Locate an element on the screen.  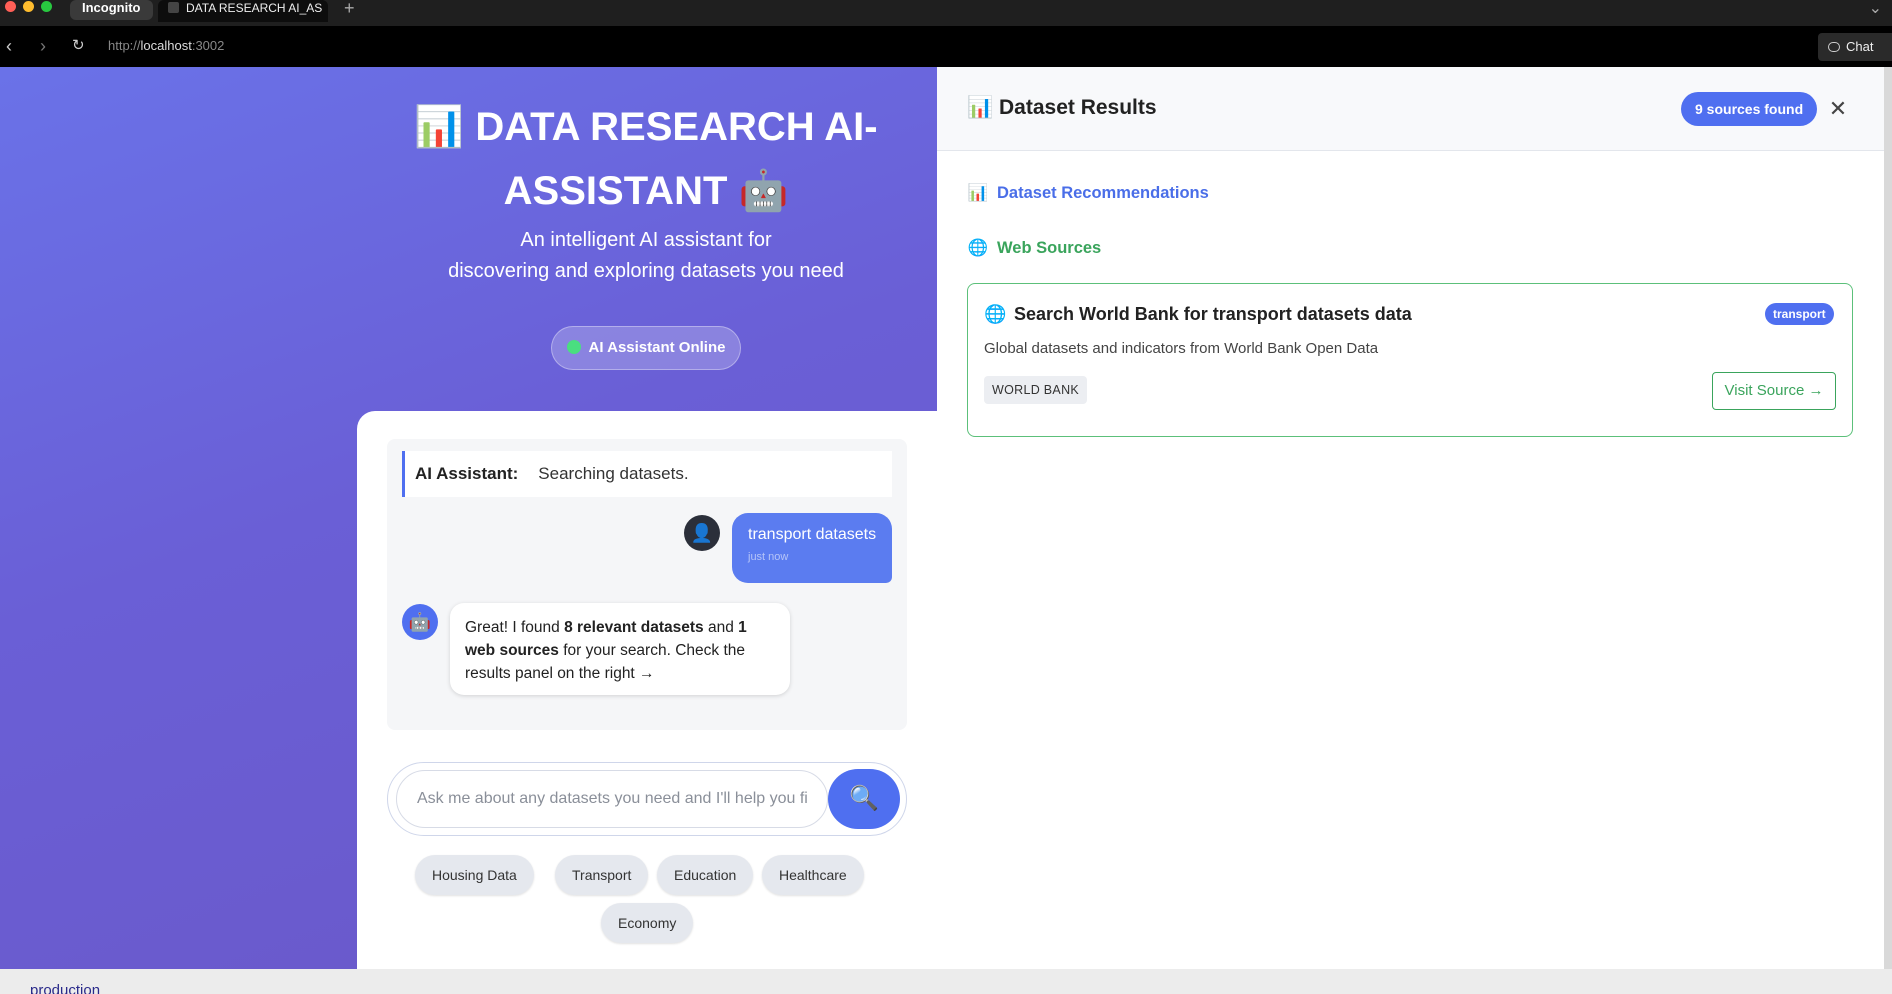
robot-icon: 🤖 is located at coordinates (763, 191).